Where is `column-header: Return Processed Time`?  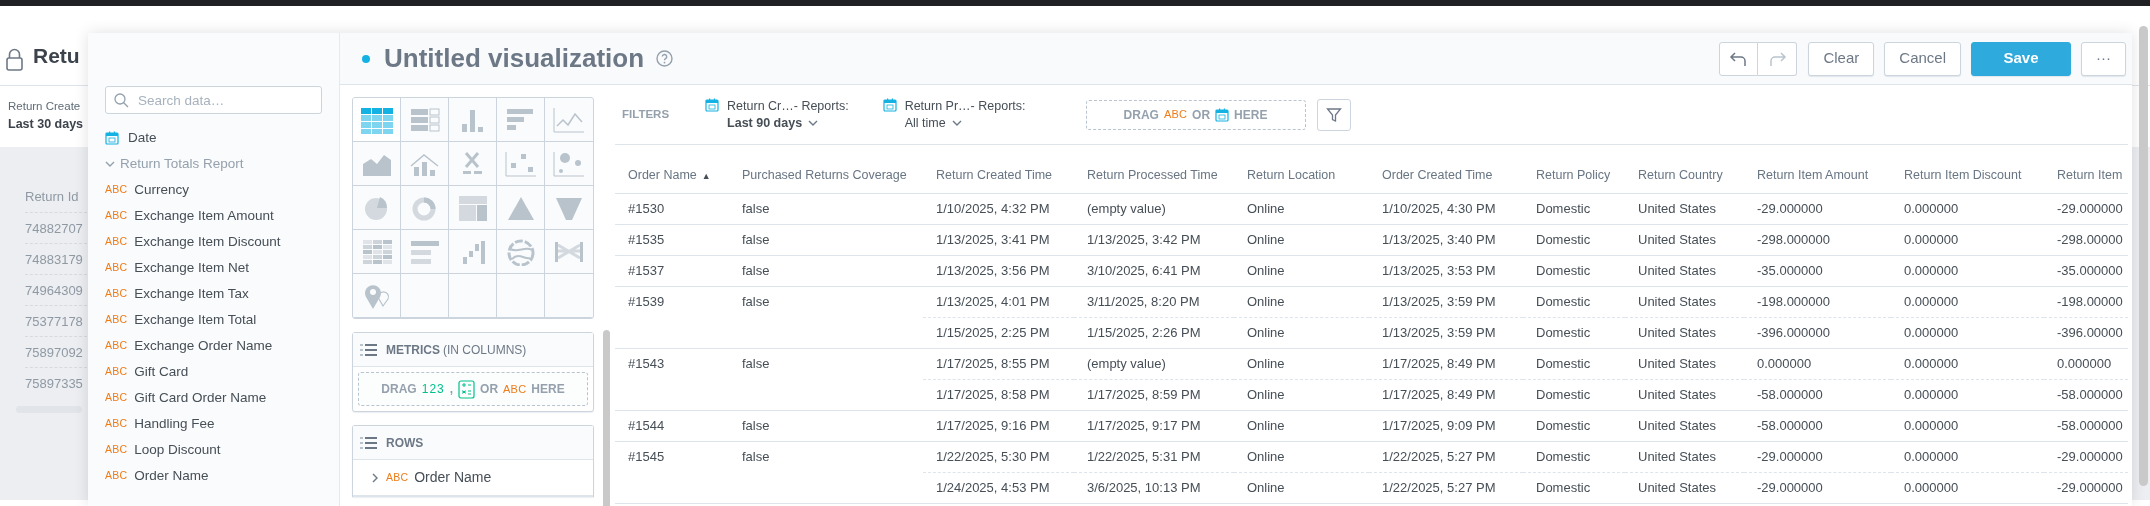
column-header: Return Processed Time is located at coordinates (1154, 175).